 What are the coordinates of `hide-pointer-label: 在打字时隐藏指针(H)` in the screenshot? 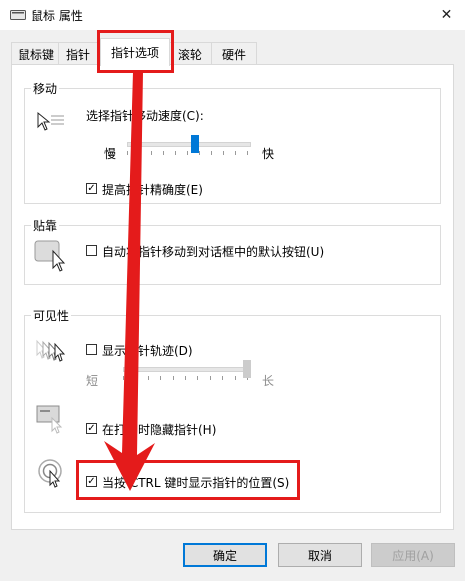 It's located at (159, 429).